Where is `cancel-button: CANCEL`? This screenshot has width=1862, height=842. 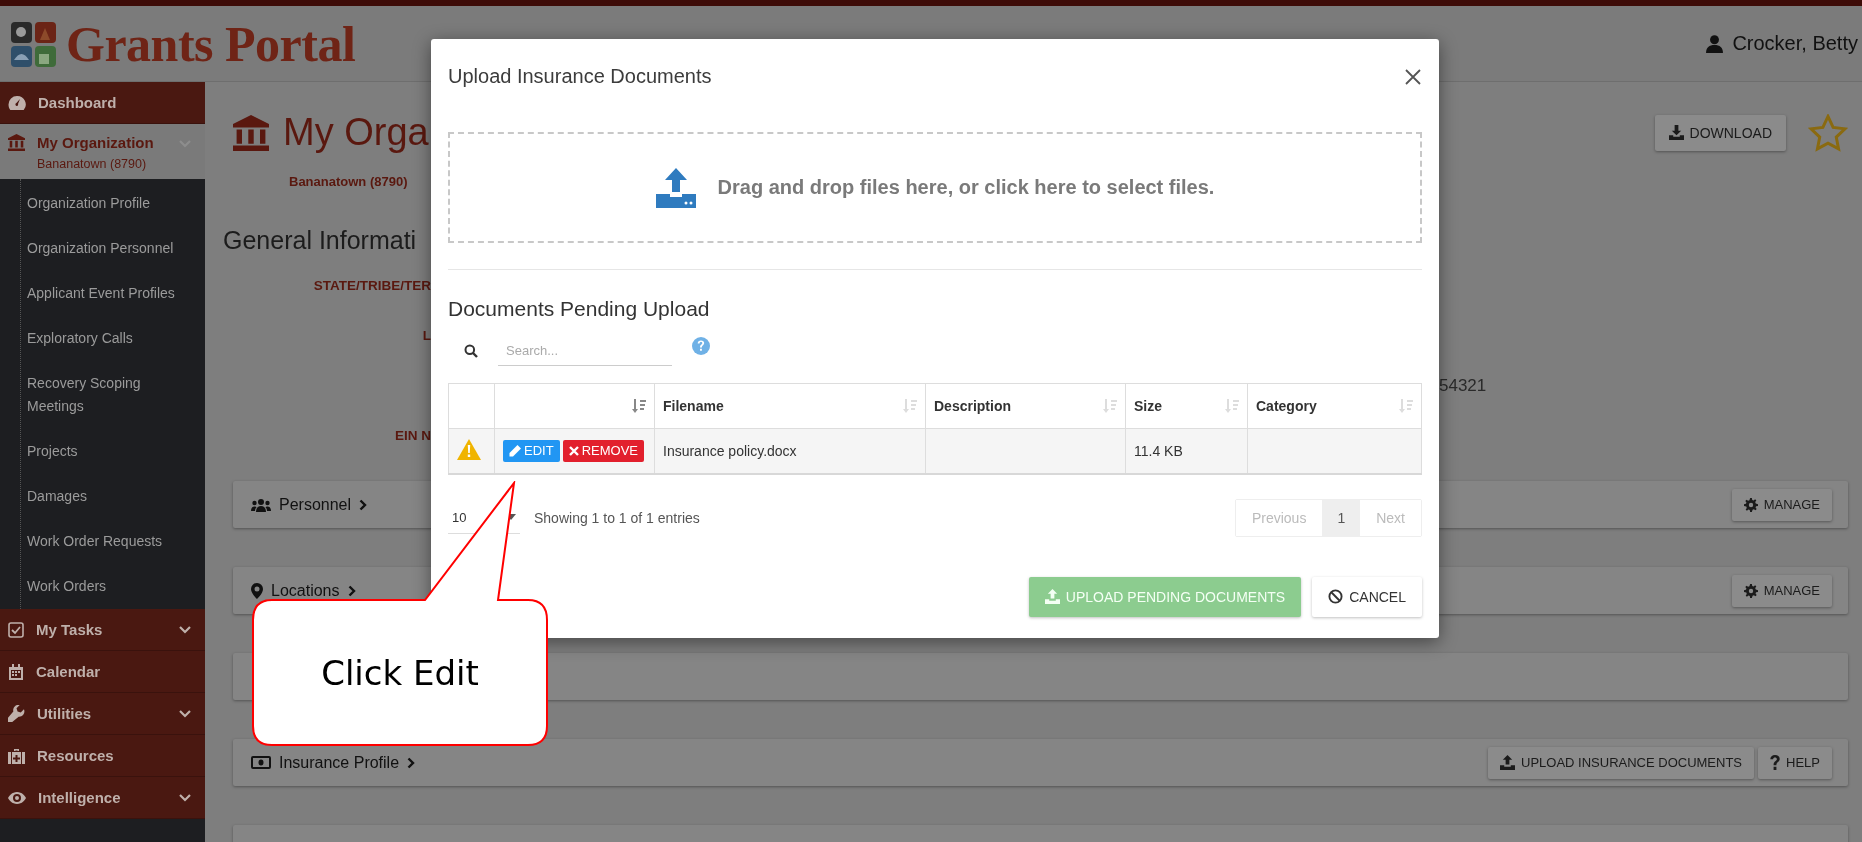
cancel-button: CANCEL is located at coordinates (1367, 596).